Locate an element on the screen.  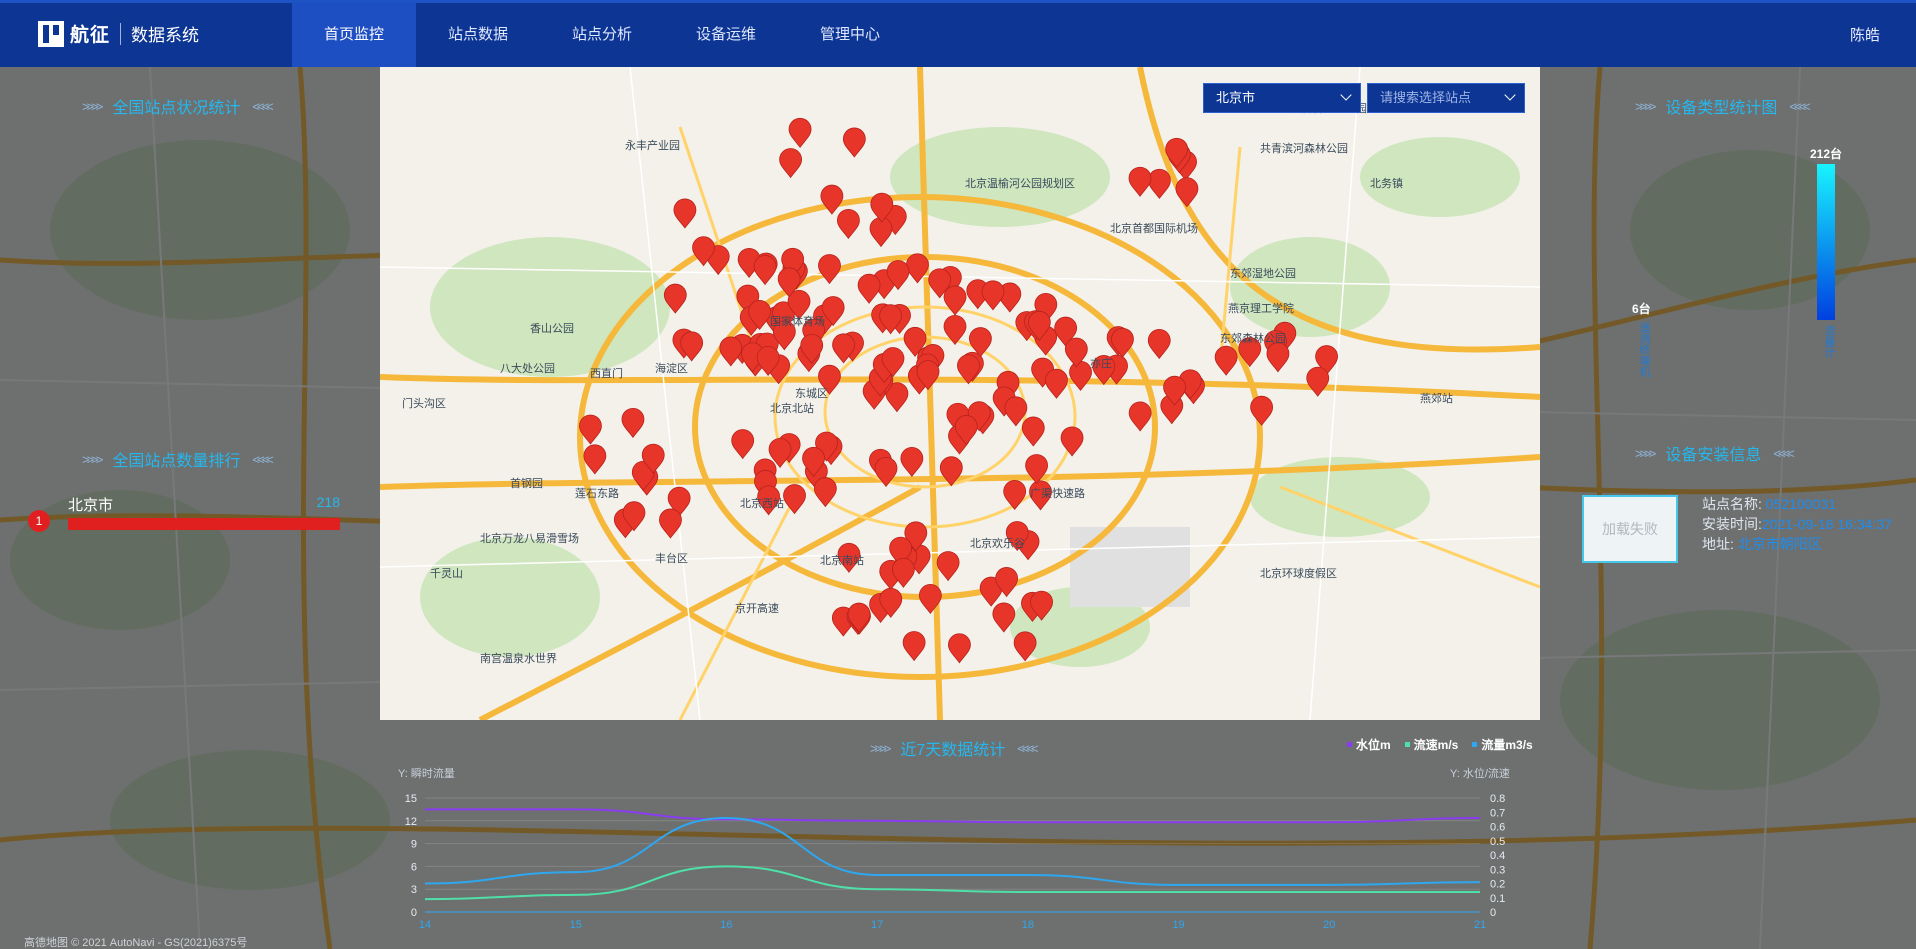
nav-home-monitor: 首页监控 is located at coordinates (354, 33).